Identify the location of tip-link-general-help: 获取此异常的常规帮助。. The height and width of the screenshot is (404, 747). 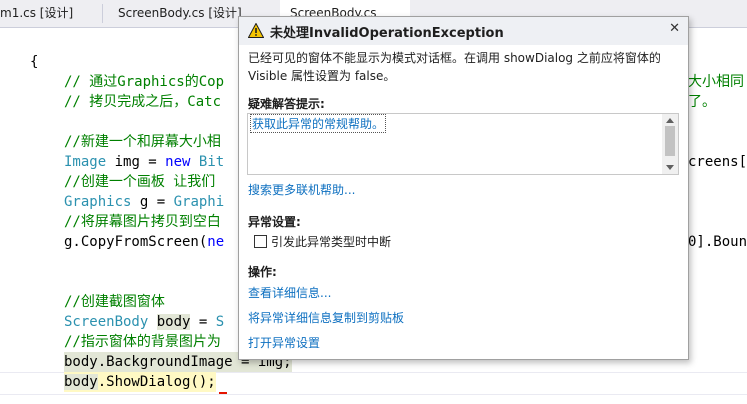
(318, 123).